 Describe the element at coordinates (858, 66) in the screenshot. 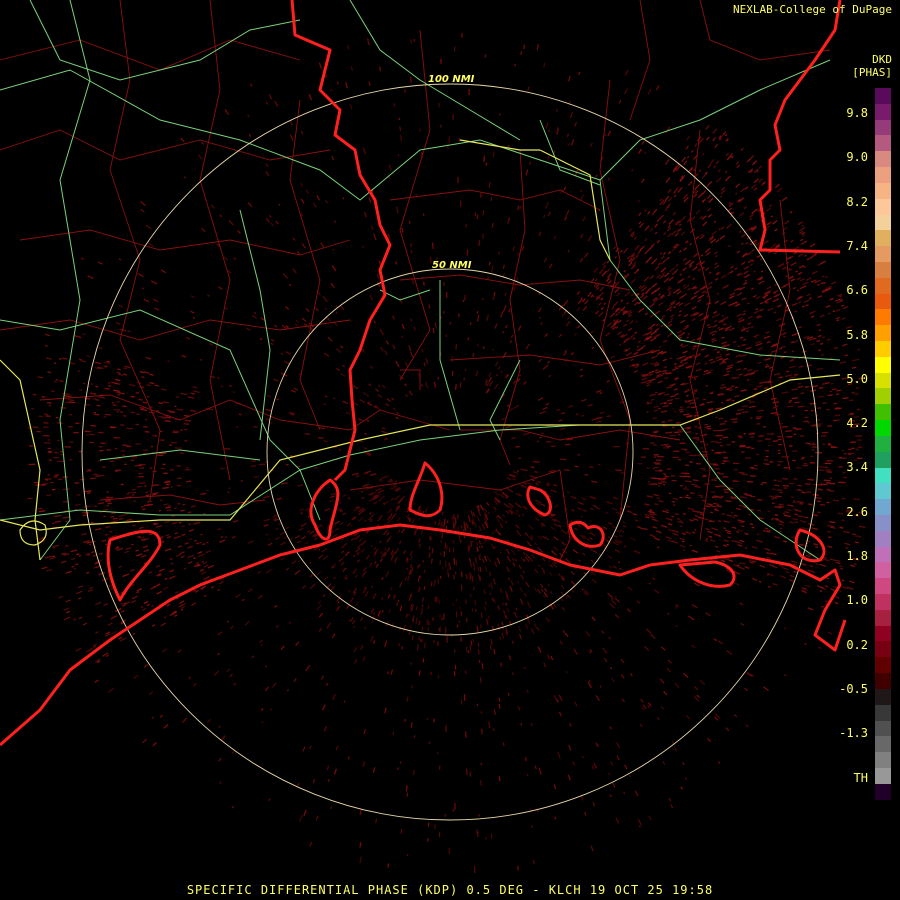

I see `legend-header: DKD [PHAS]` at that location.